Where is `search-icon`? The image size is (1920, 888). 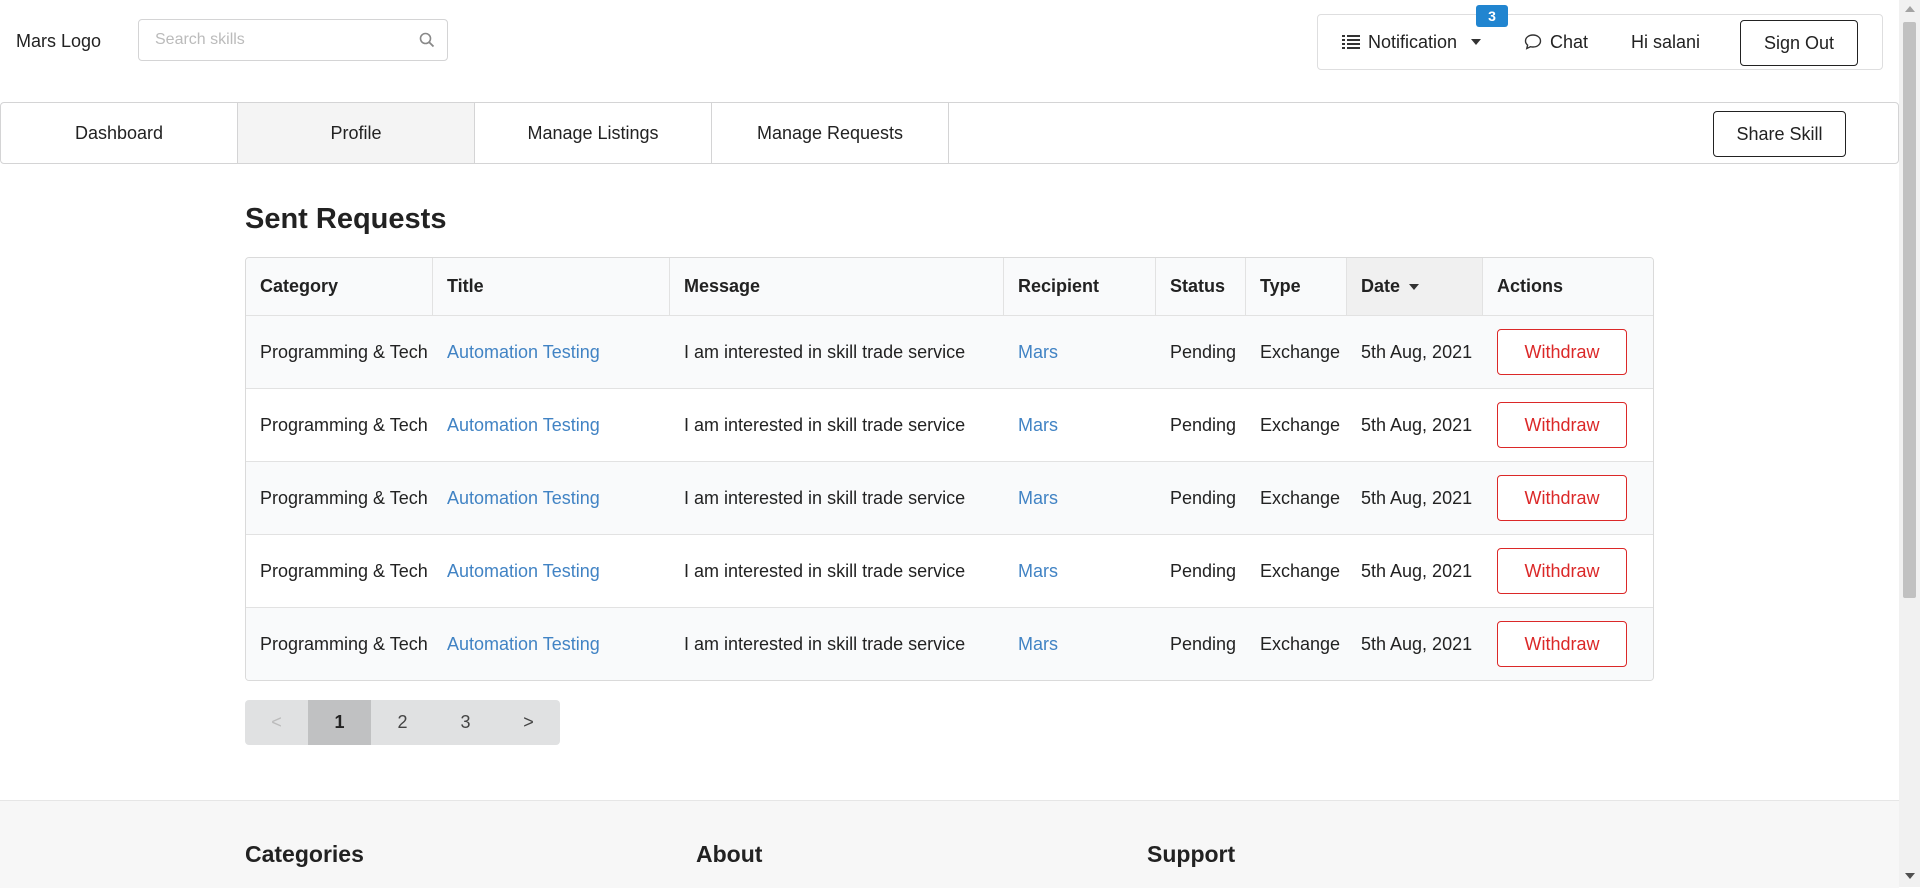
search-icon is located at coordinates (427, 40).